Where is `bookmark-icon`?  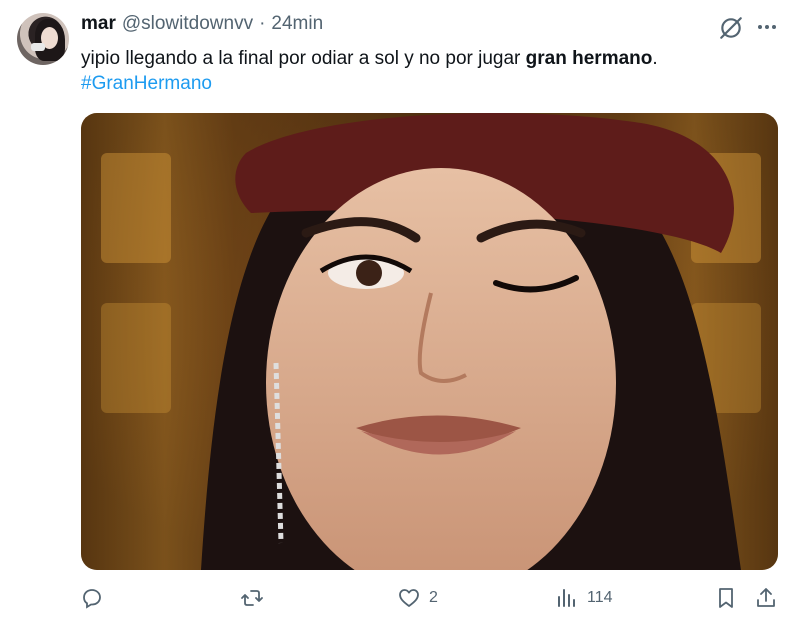 bookmark-icon is located at coordinates (726, 598).